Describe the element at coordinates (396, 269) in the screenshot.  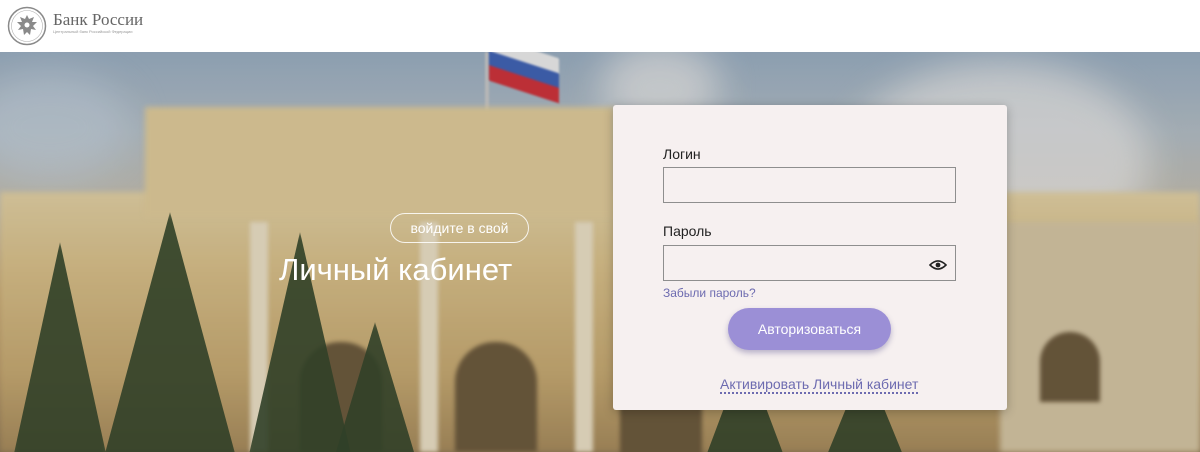
I see `hero-title: Личный кабинет` at that location.